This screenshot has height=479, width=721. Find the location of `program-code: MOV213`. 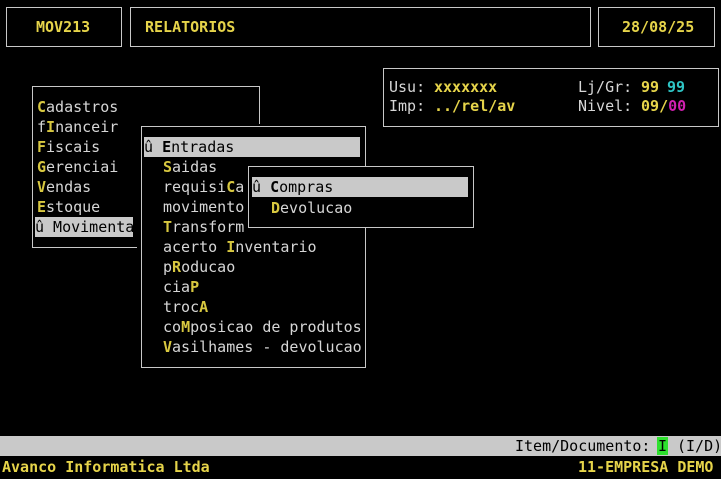

program-code: MOV213 is located at coordinates (63, 27).